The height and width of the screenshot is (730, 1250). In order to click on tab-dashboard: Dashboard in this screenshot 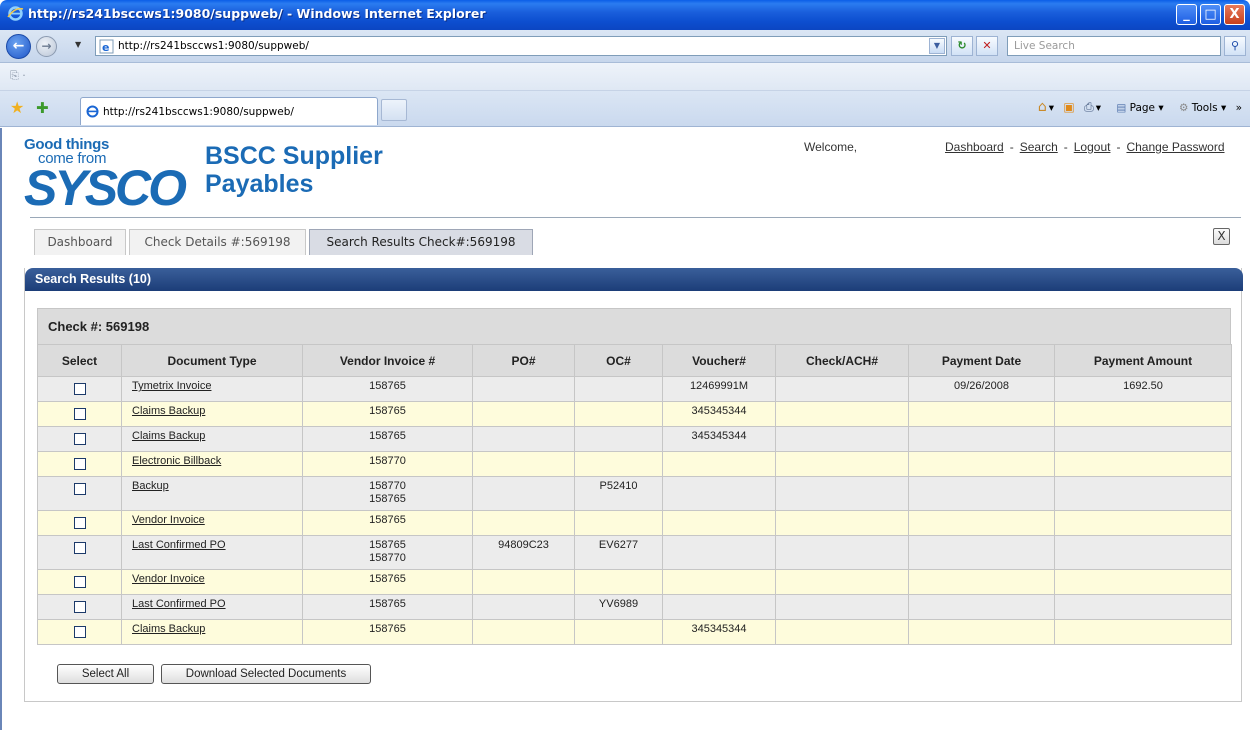, I will do `click(80, 242)`.